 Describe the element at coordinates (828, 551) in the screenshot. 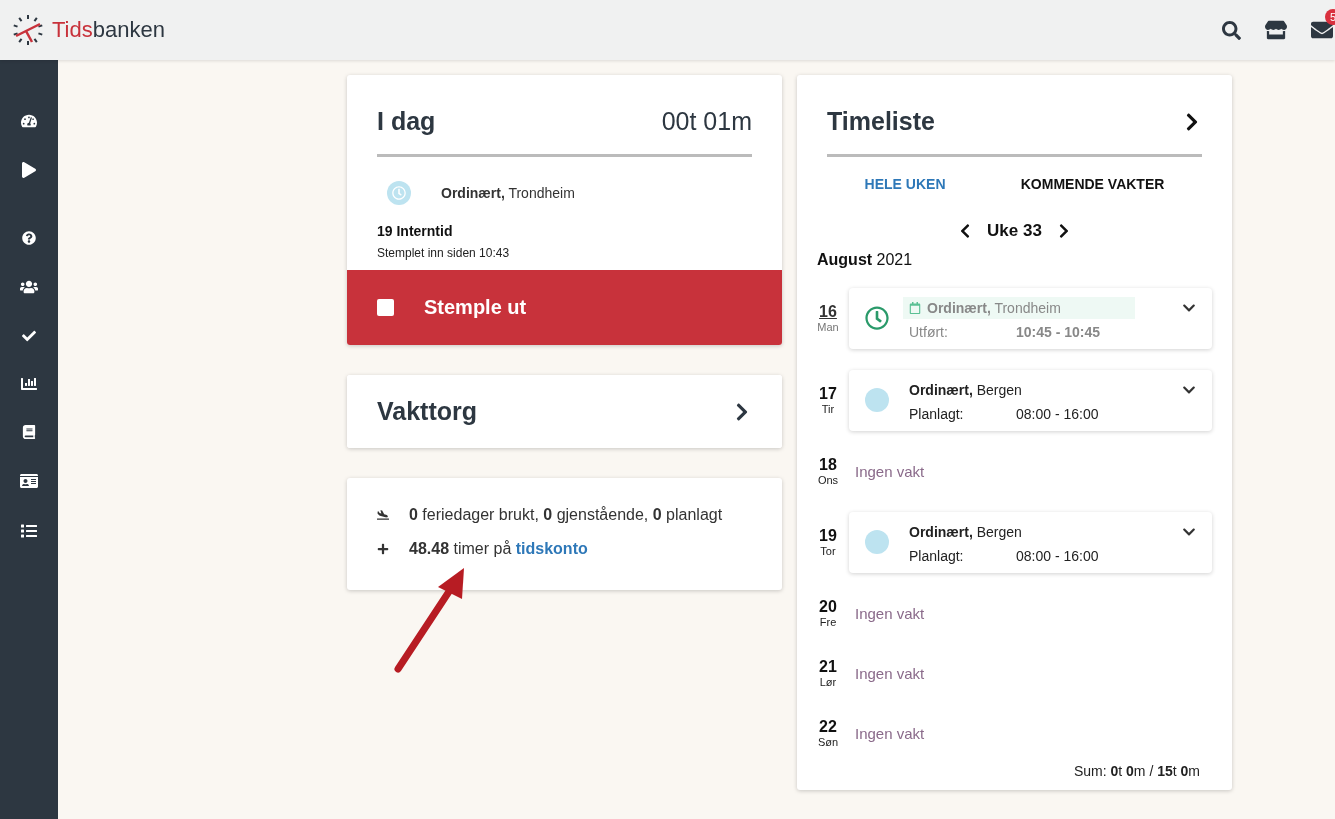

I see `weekday: Tor` at that location.